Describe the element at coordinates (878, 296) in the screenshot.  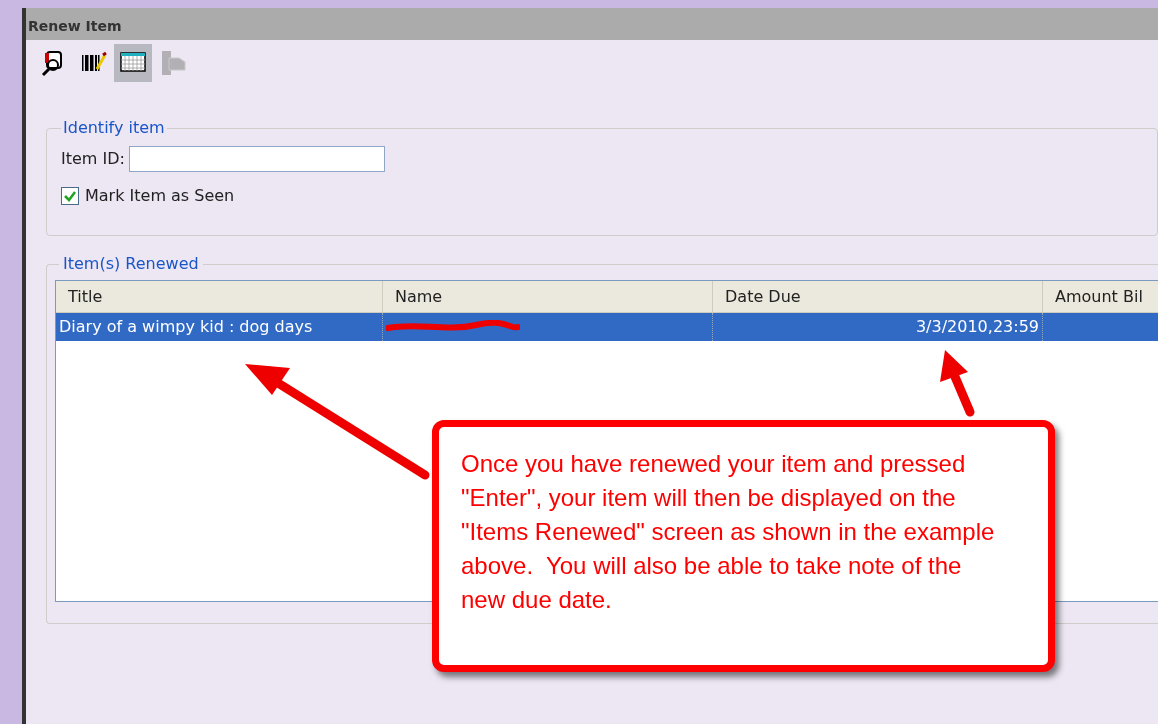
I see `column-header: Date Due` at that location.